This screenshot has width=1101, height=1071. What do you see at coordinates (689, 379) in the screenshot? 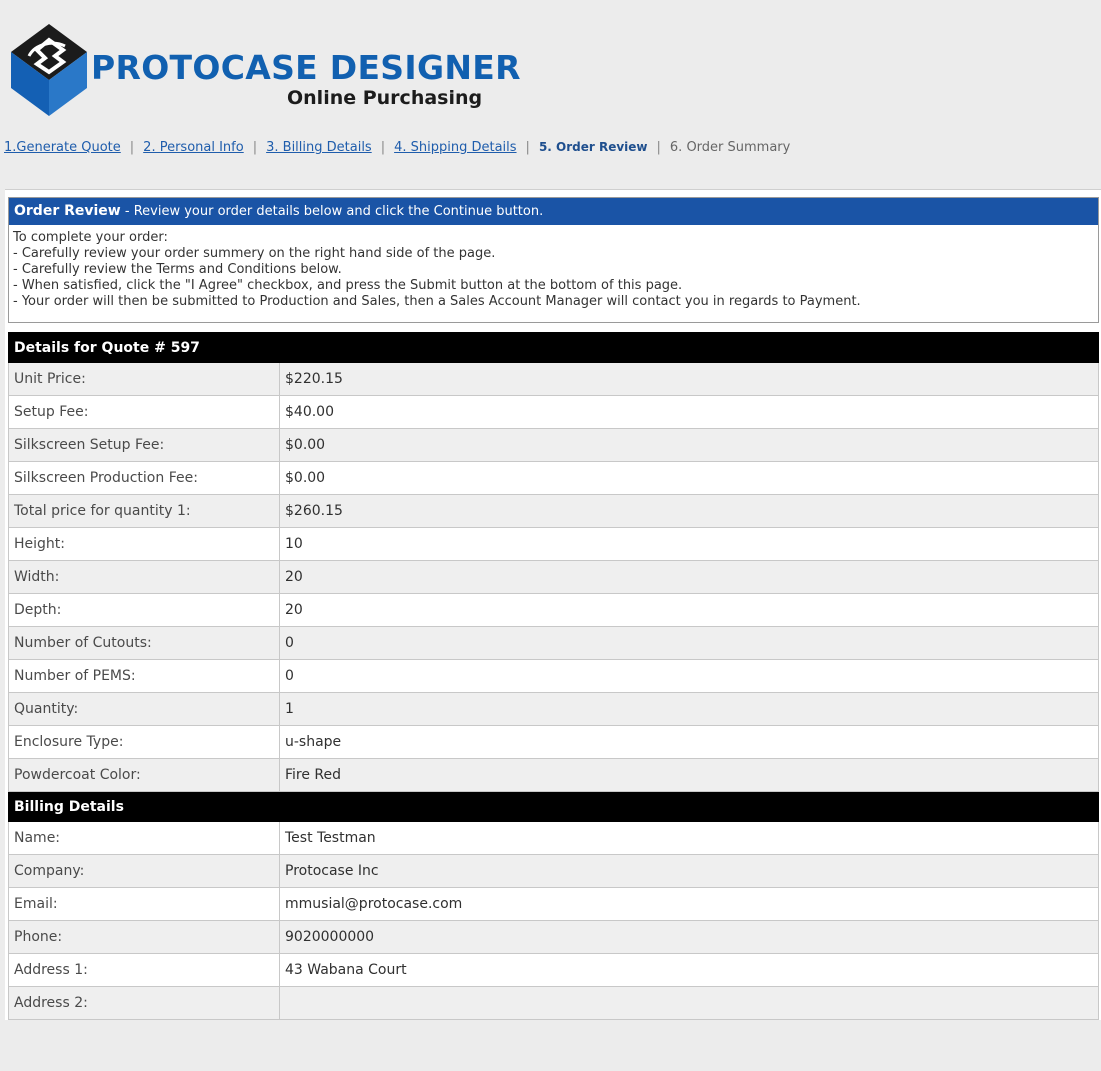
I see `row-value: $220.15` at bounding box center [689, 379].